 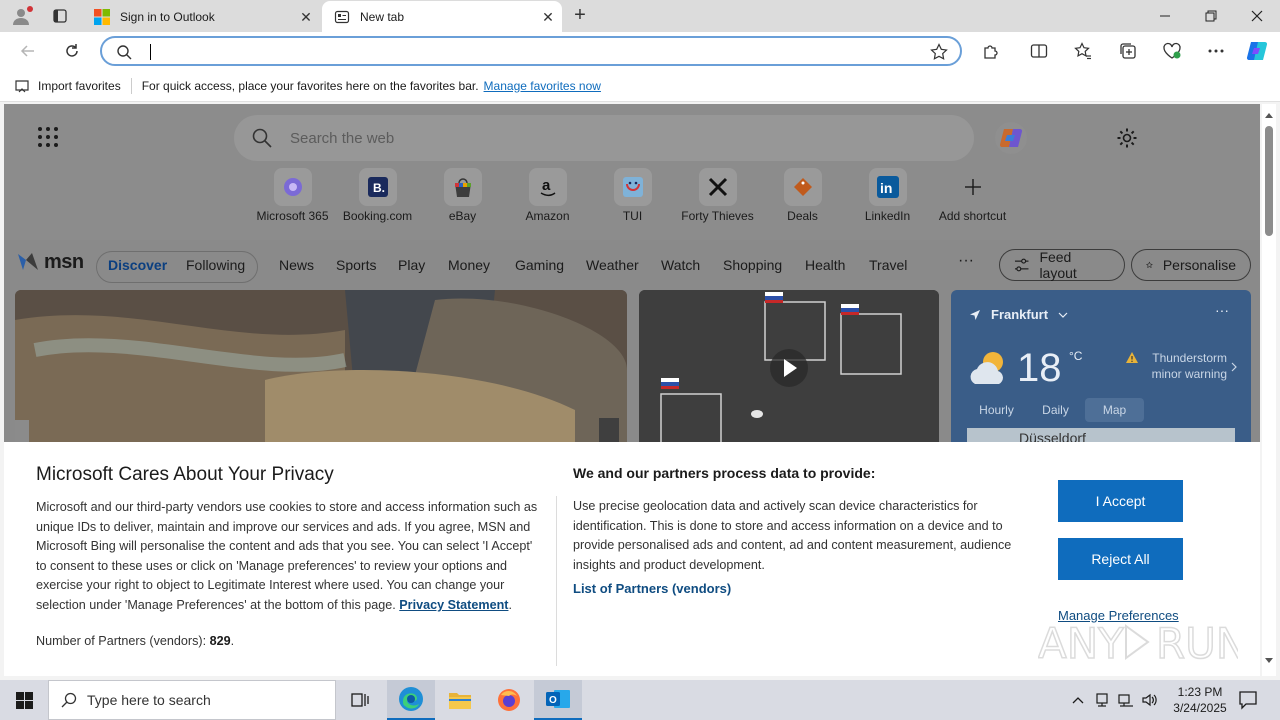 I want to click on privacy-statement-link: Privacy Statement, so click(x=453, y=605).